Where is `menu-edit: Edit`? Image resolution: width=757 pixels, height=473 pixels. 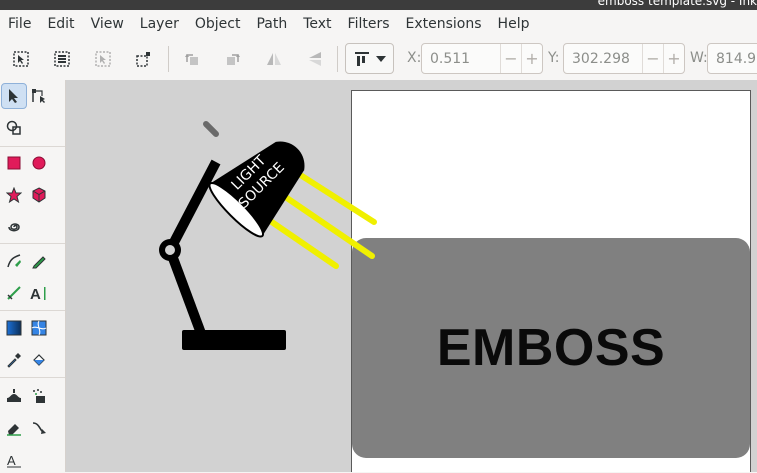 menu-edit: Edit is located at coordinates (60, 24).